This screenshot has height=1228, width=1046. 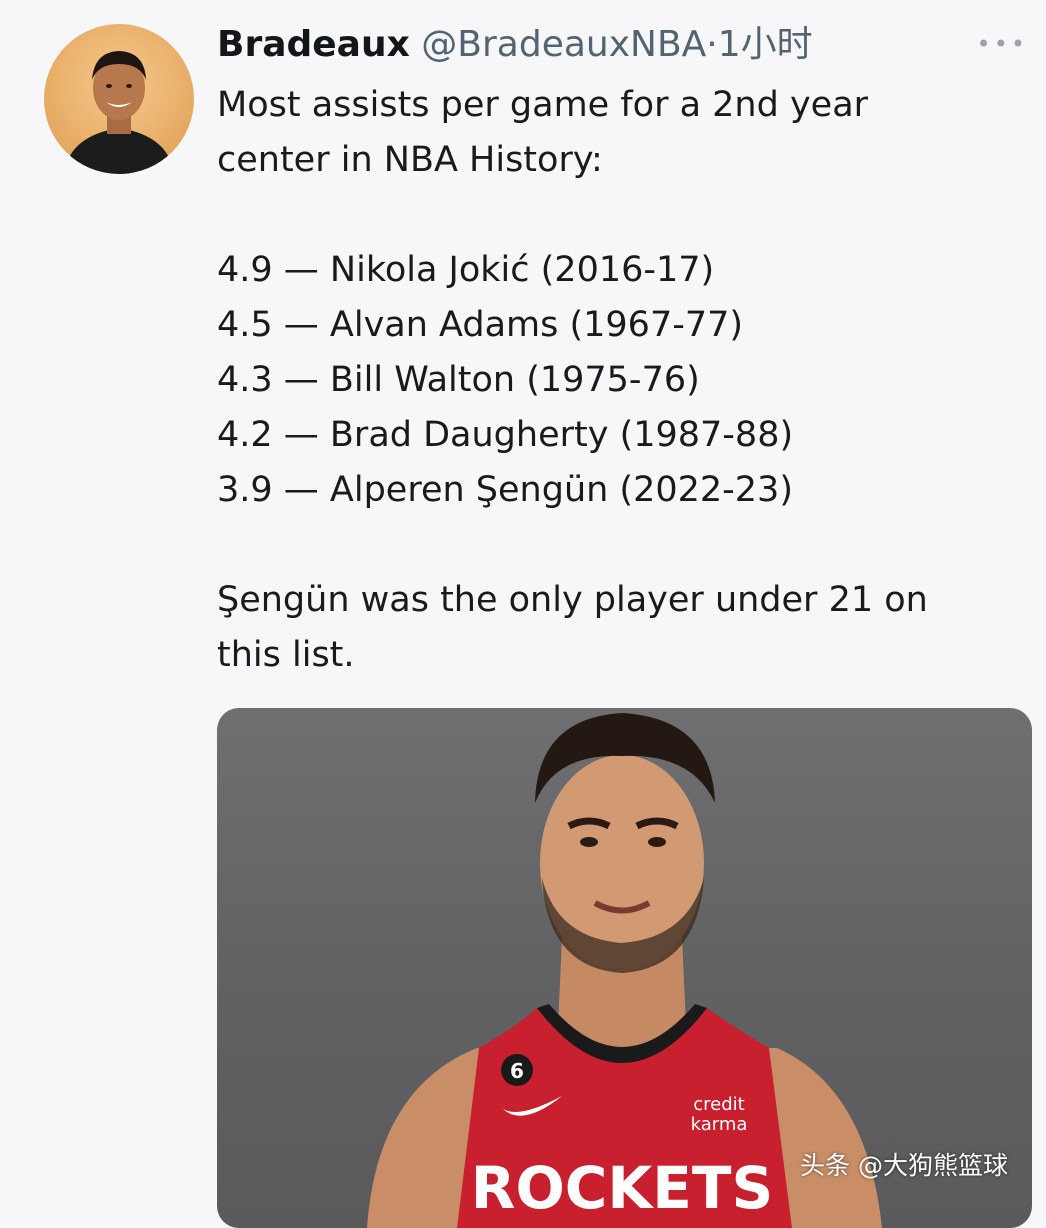 What do you see at coordinates (505, 435) in the screenshot?
I see `list-item: 4.2 — Brad Daugherty (1987-88)` at bounding box center [505, 435].